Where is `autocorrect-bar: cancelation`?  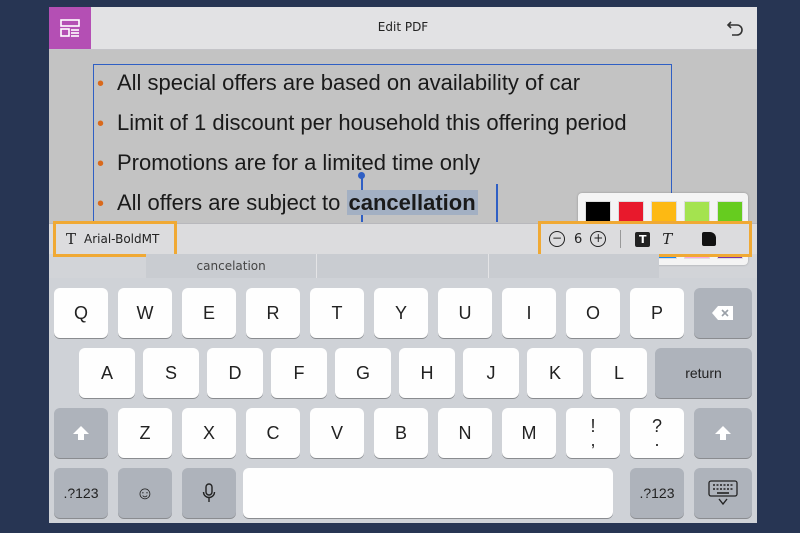
autocorrect-bar: cancelation is located at coordinates (402, 266).